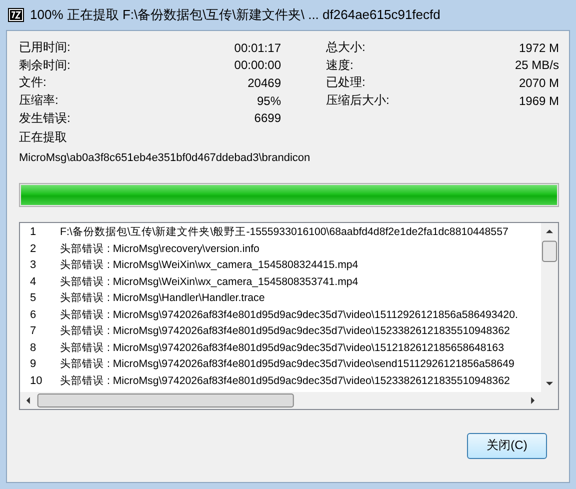 The image size is (576, 489). I want to click on log-entry: 头部错误 : MicroMsg\9742026af83f4e801d95d9ac9dec35d7\video\1512182612185658648163, so click(282, 347).